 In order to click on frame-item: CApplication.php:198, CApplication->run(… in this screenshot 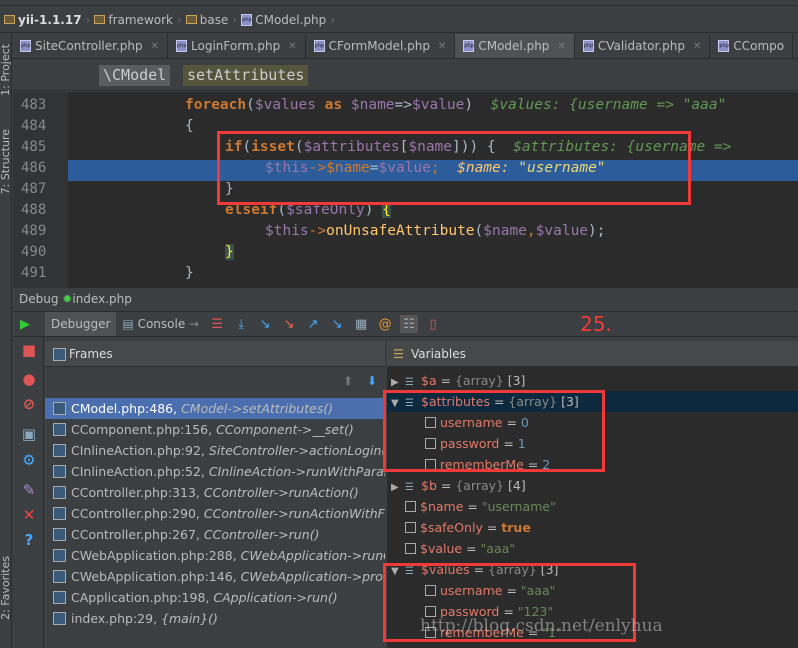, I will do `click(215, 597)`.